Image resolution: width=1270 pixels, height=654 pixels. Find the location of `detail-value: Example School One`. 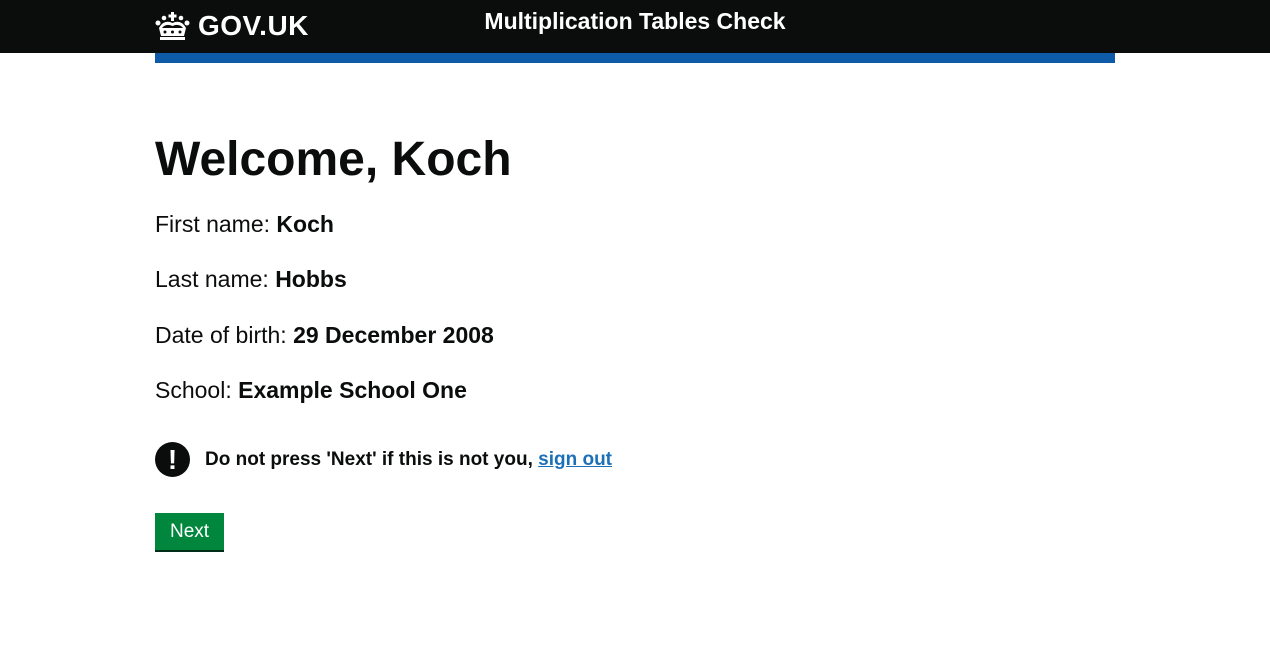

detail-value: Example School One is located at coordinates (352, 390).